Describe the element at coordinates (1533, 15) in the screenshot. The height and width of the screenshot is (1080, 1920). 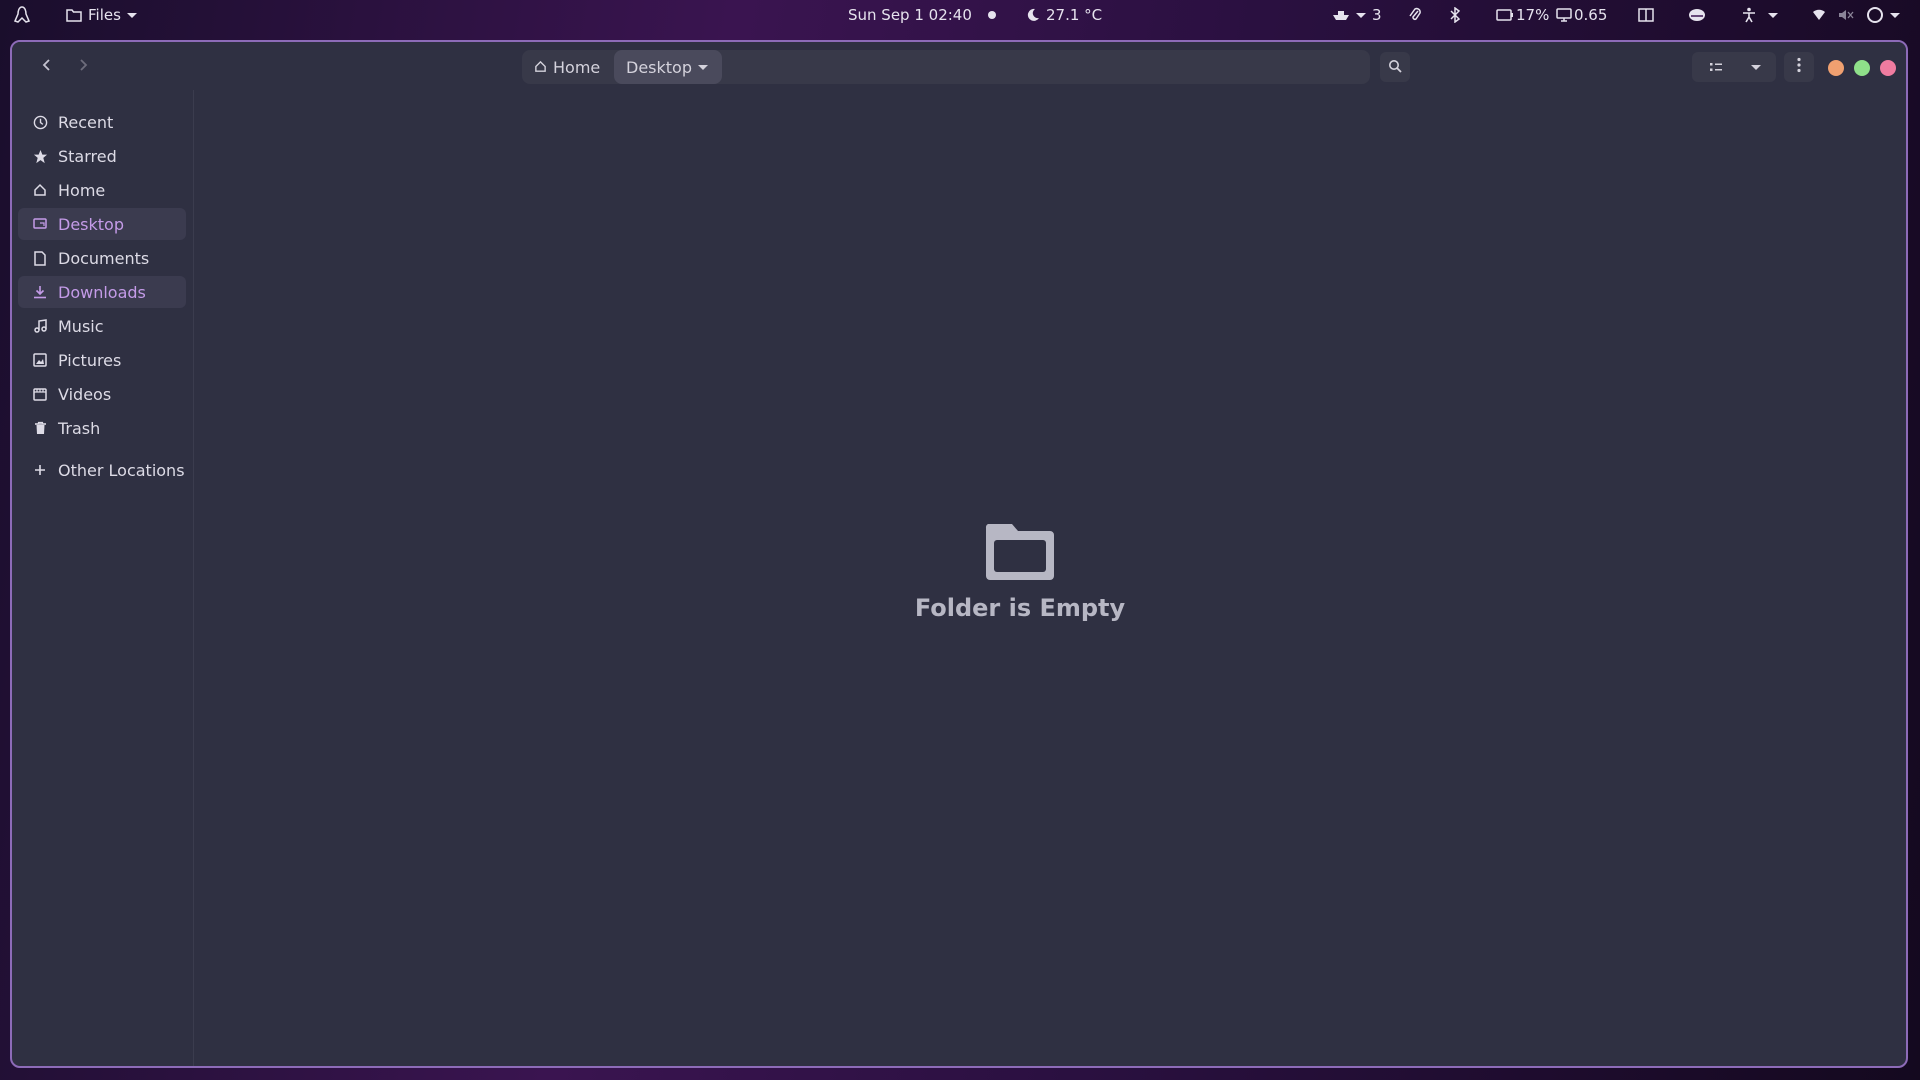
I see `battery-label: 17%` at that location.